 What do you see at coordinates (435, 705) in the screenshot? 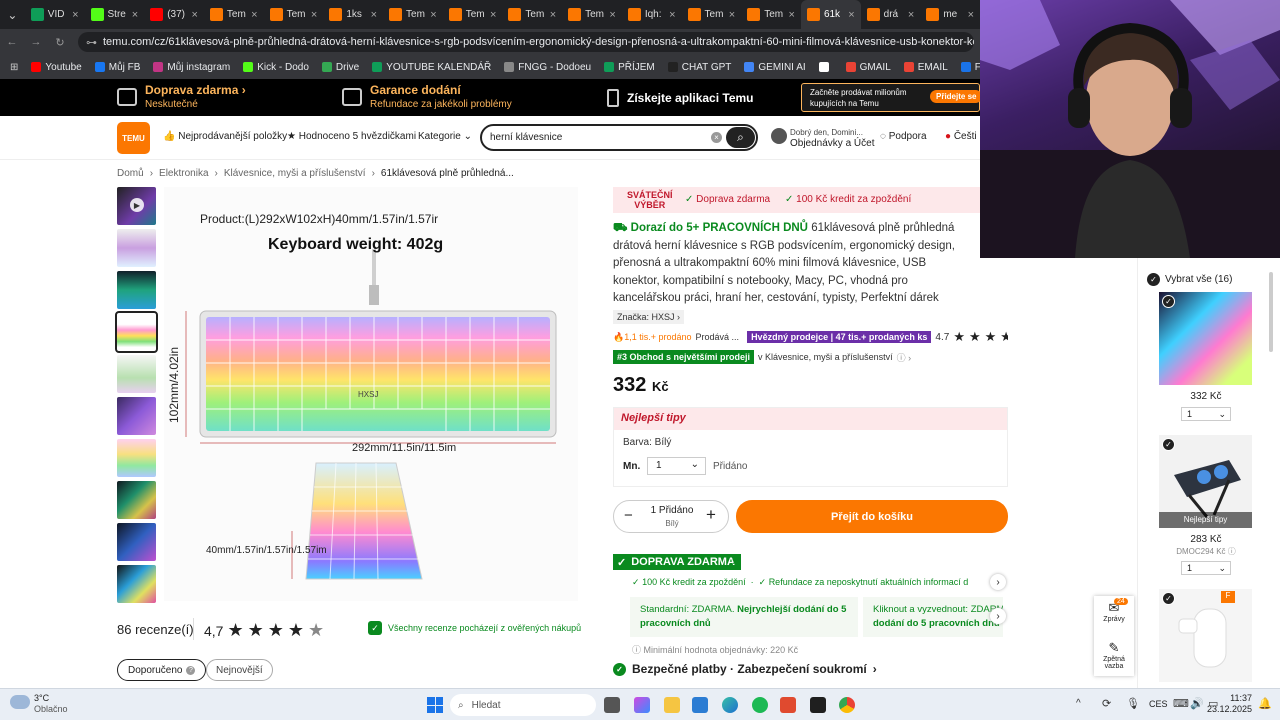
I see `windows-start-icon` at bounding box center [435, 705].